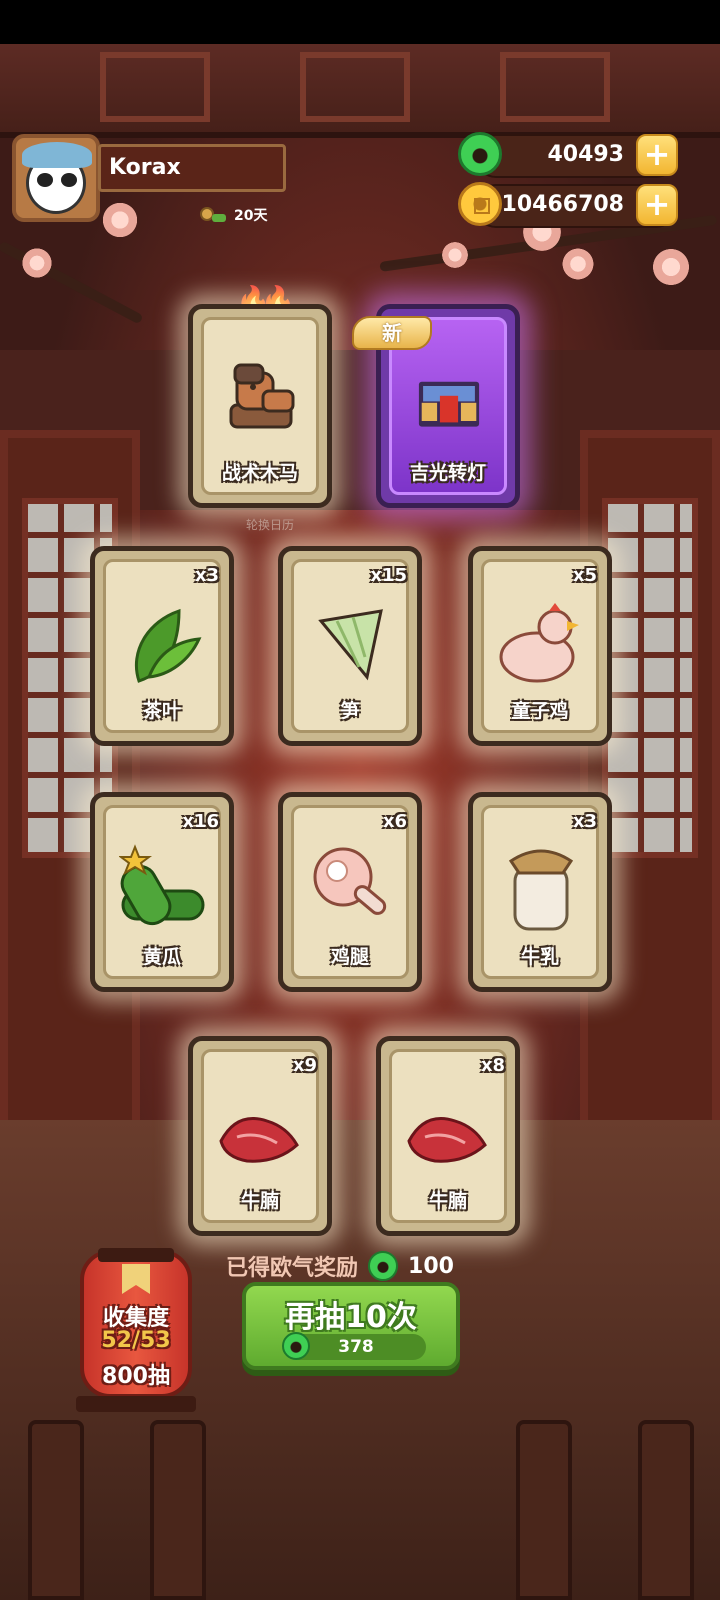  I want to click on roof-beam, so click(360, 91).